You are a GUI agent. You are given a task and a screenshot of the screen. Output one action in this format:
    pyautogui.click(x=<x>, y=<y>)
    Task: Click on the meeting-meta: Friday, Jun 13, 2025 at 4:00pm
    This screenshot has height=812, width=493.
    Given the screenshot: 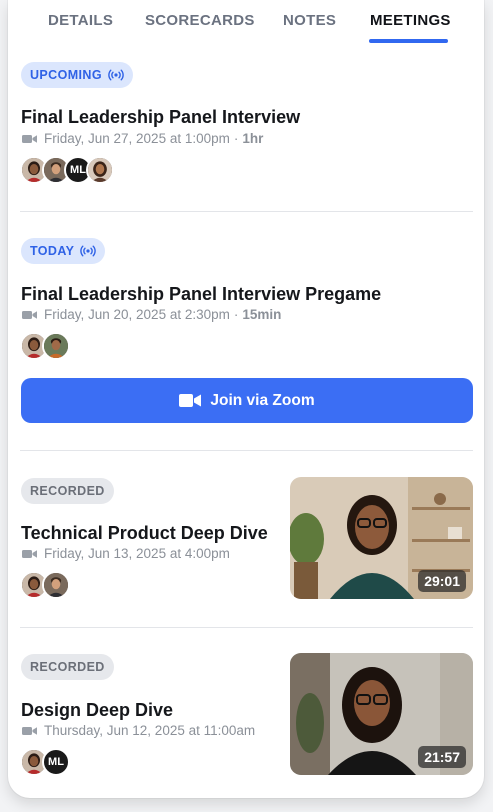 What is the action you would take?
    pyautogui.click(x=126, y=553)
    